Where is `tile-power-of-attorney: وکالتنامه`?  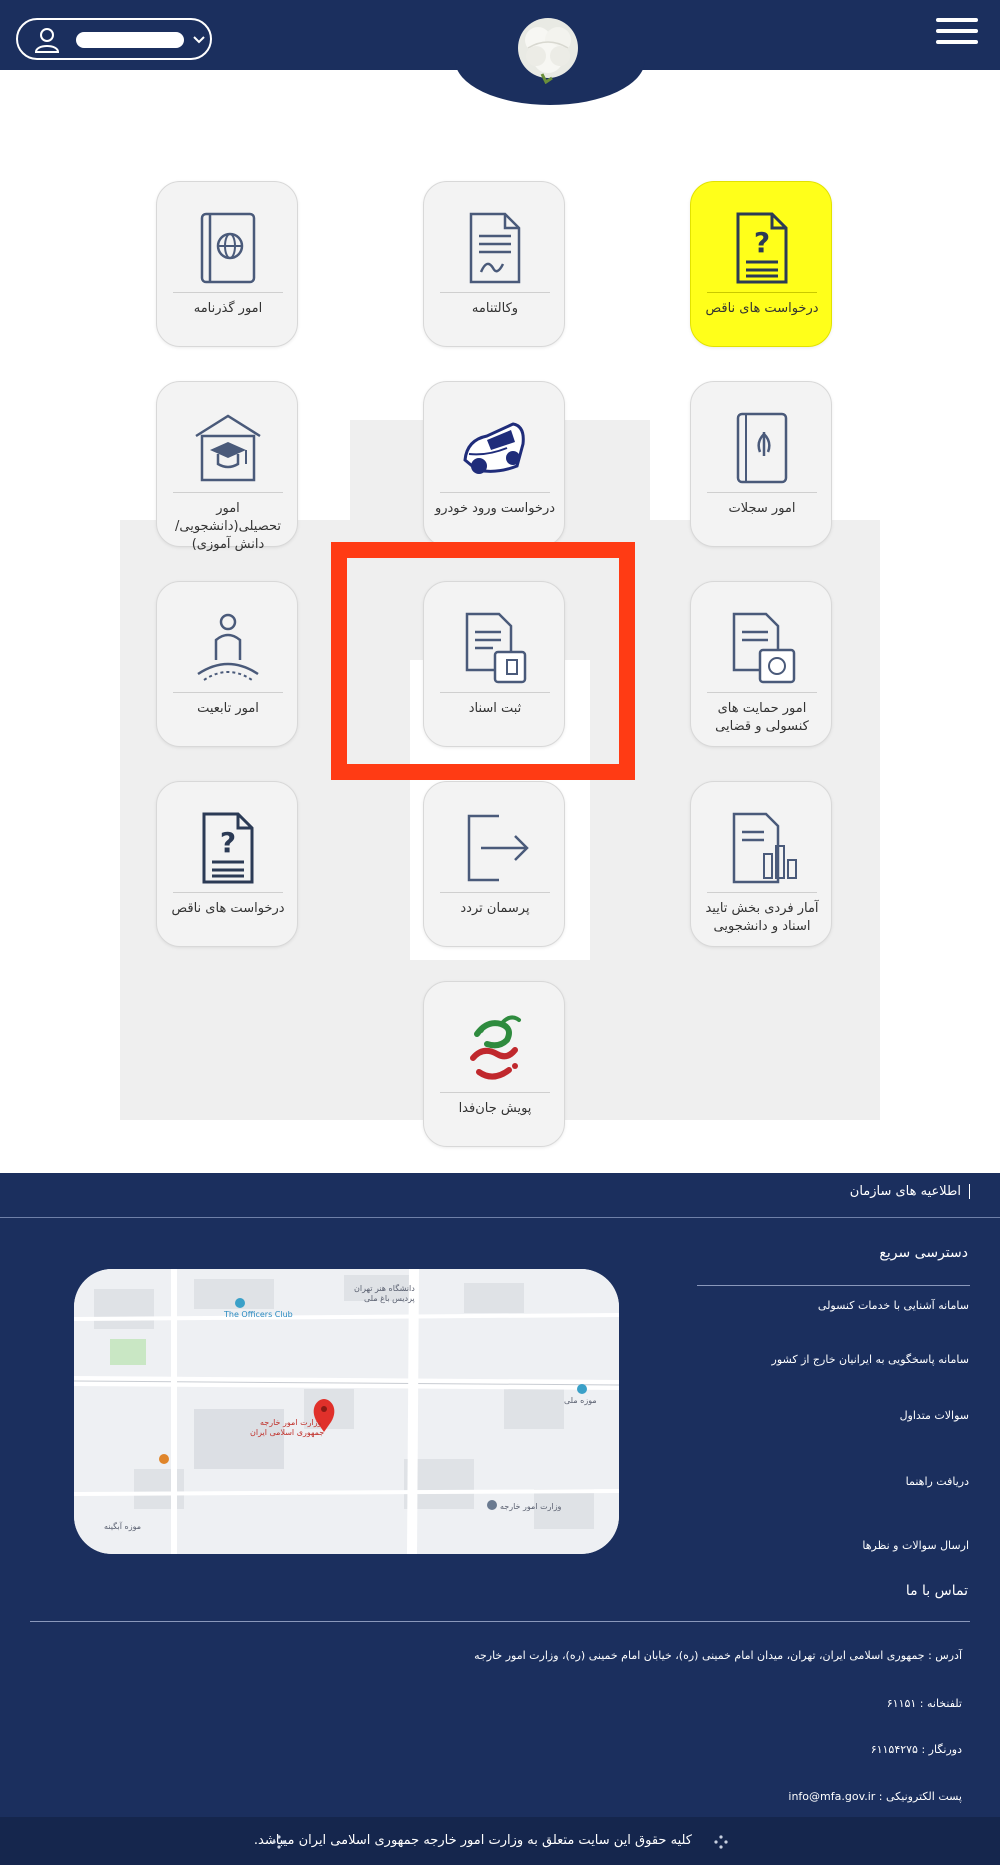 tile-power-of-attorney: وکالتنامه is located at coordinates (494, 264).